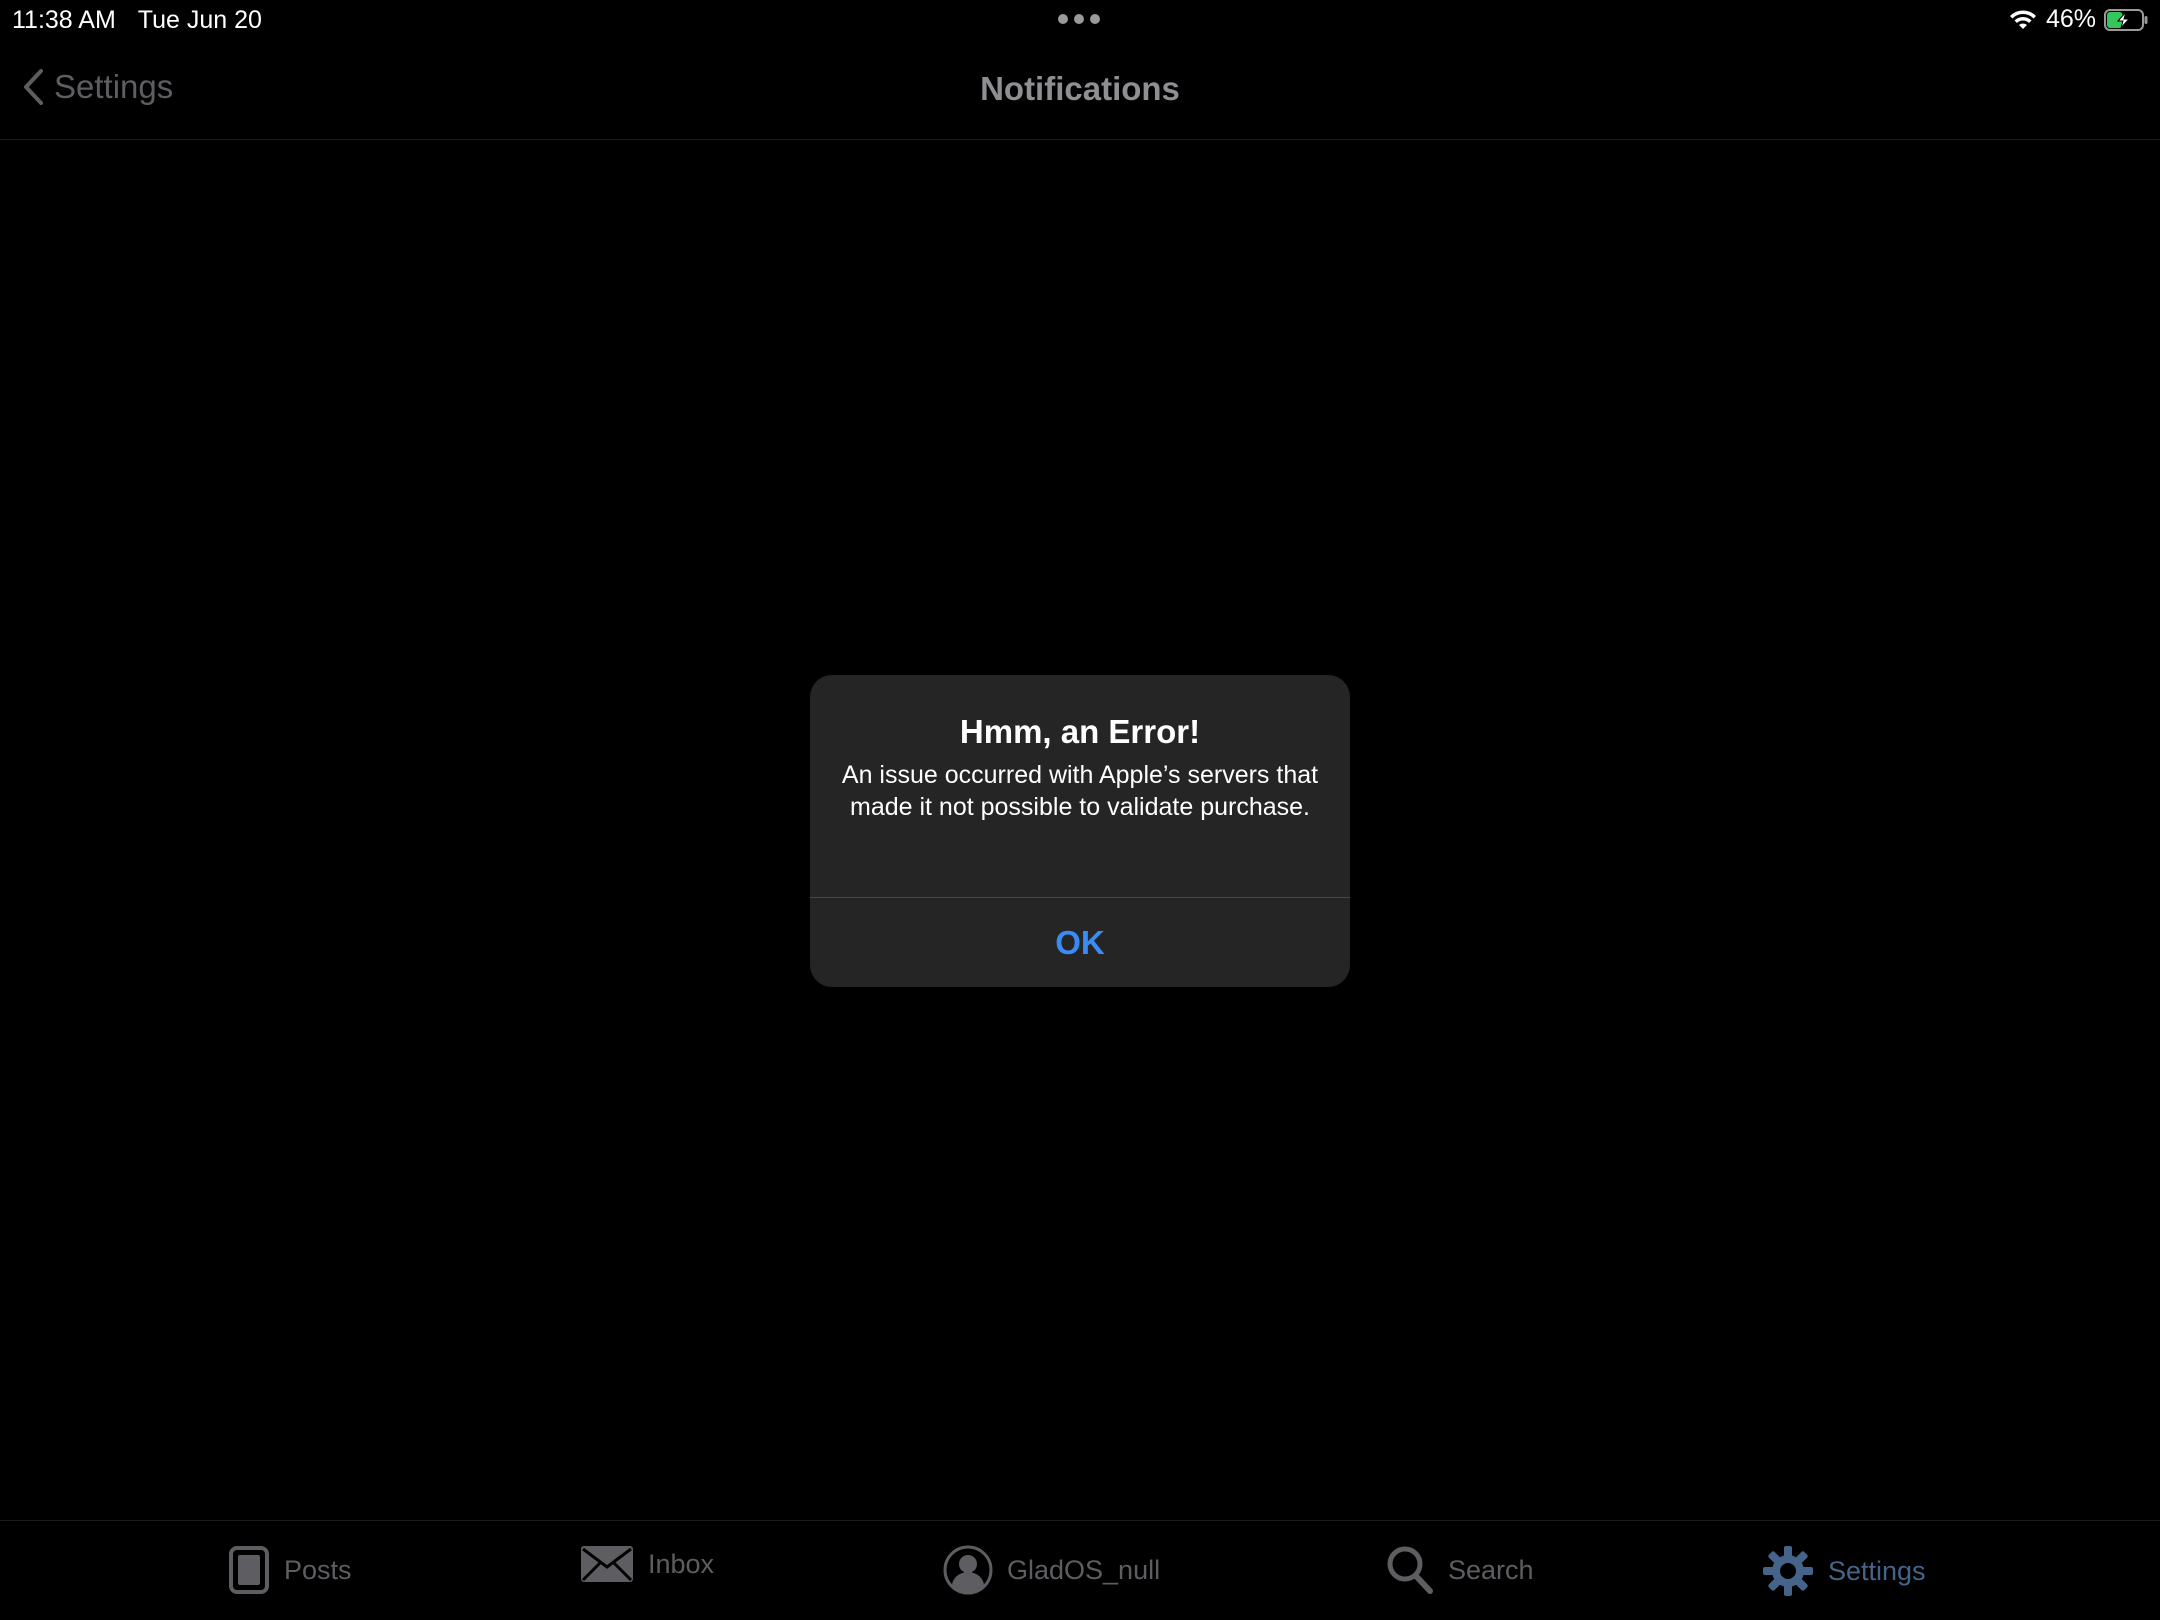 The image size is (2160, 1620). Describe the element at coordinates (1080, 942) in the screenshot. I see `ok-button: OK` at that location.